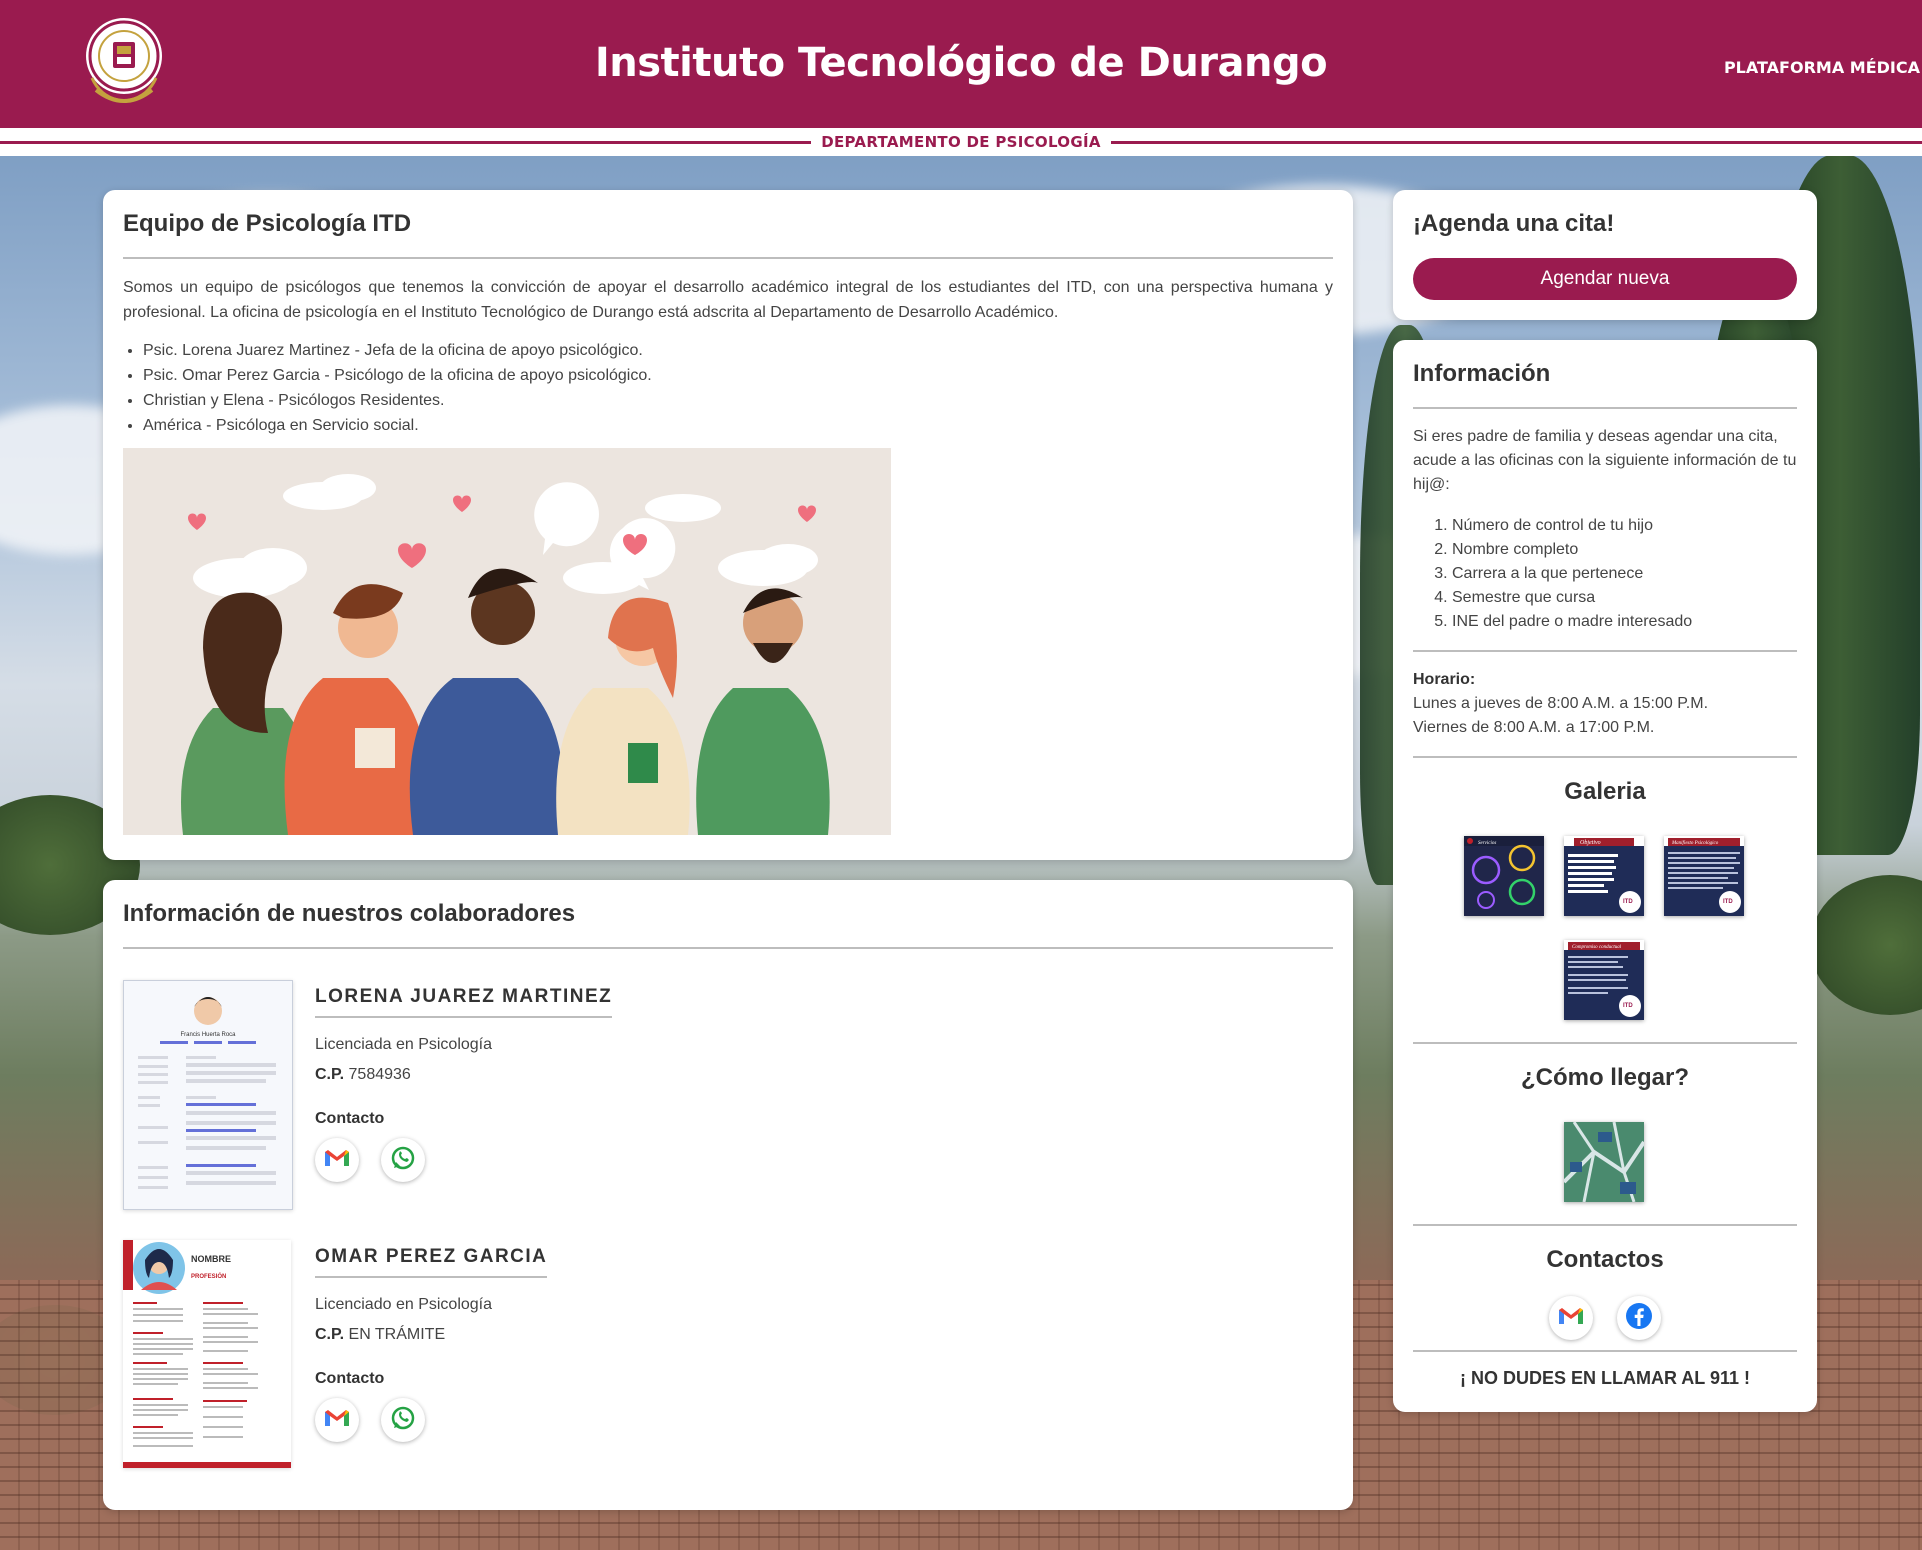 This screenshot has height=1550, width=1922. I want to click on license-number: 7584936, so click(379, 1074).